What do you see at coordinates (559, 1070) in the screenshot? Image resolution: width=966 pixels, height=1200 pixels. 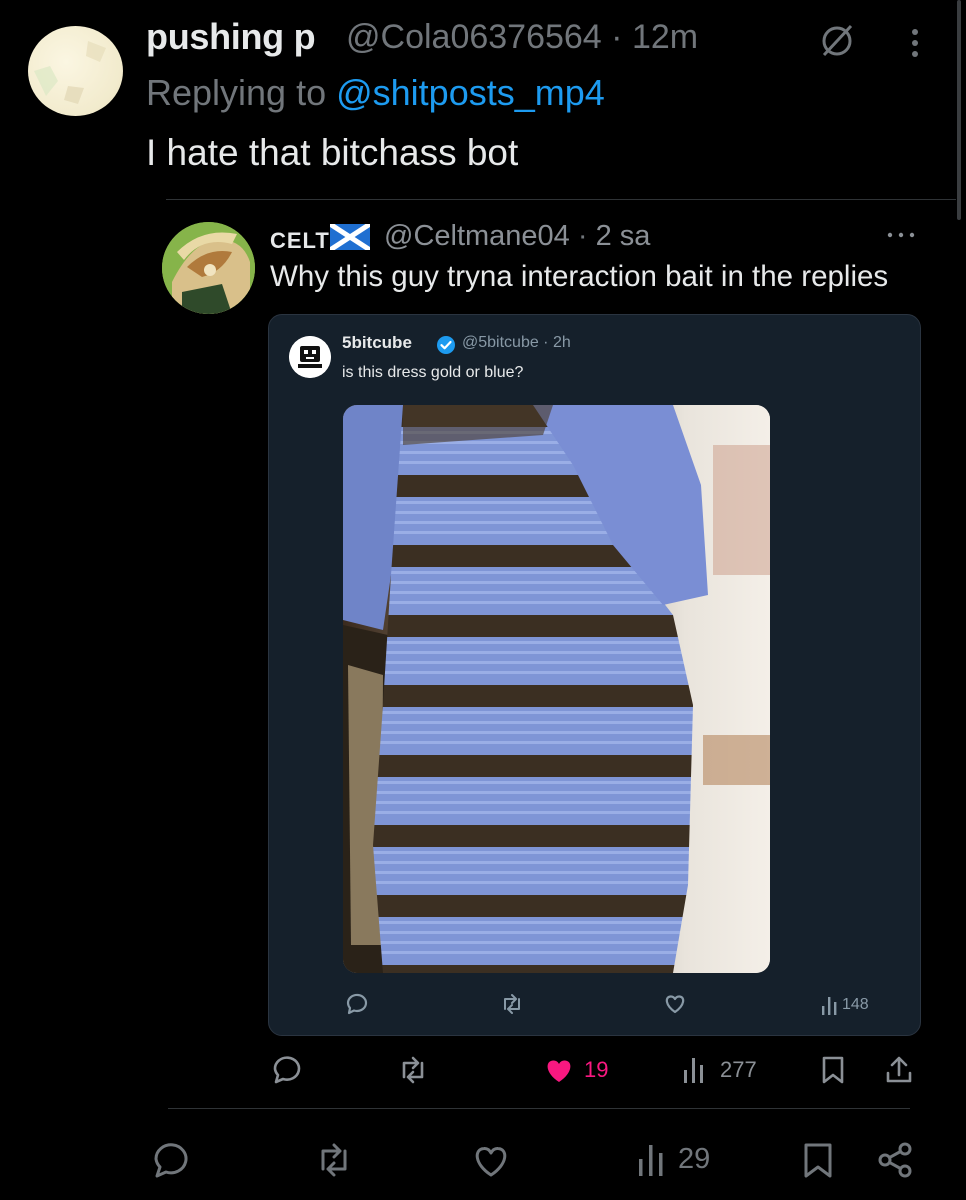 I see `quoted-like-icon` at bounding box center [559, 1070].